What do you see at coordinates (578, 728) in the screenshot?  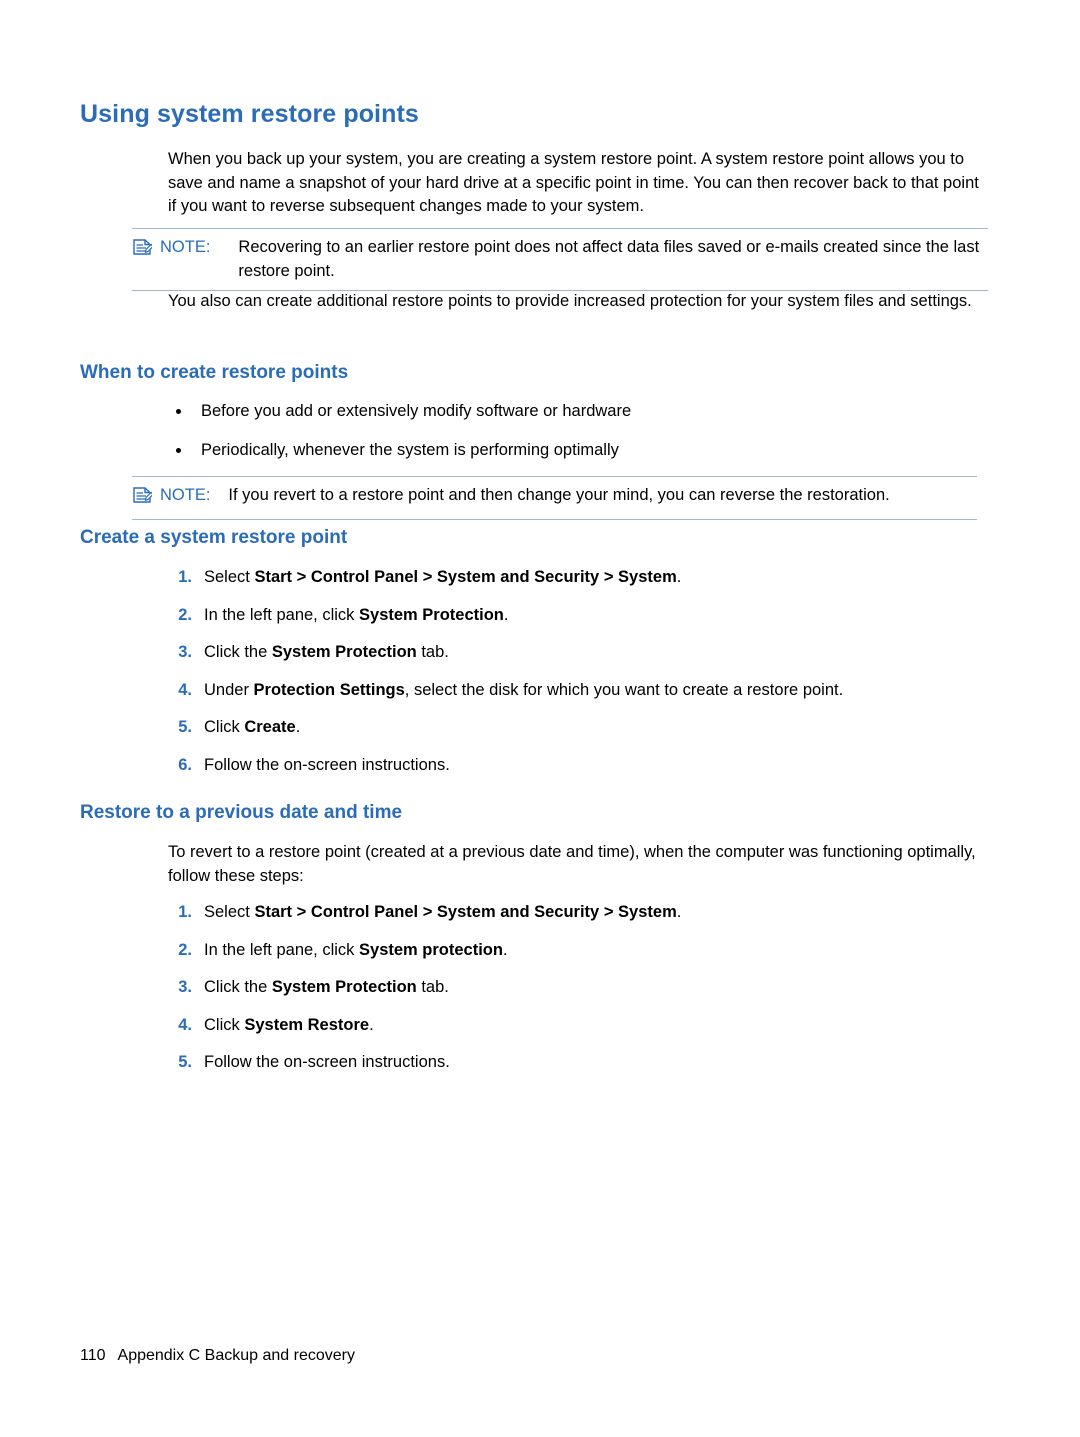 I see `list-item: 5. Click Create.` at bounding box center [578, 728].